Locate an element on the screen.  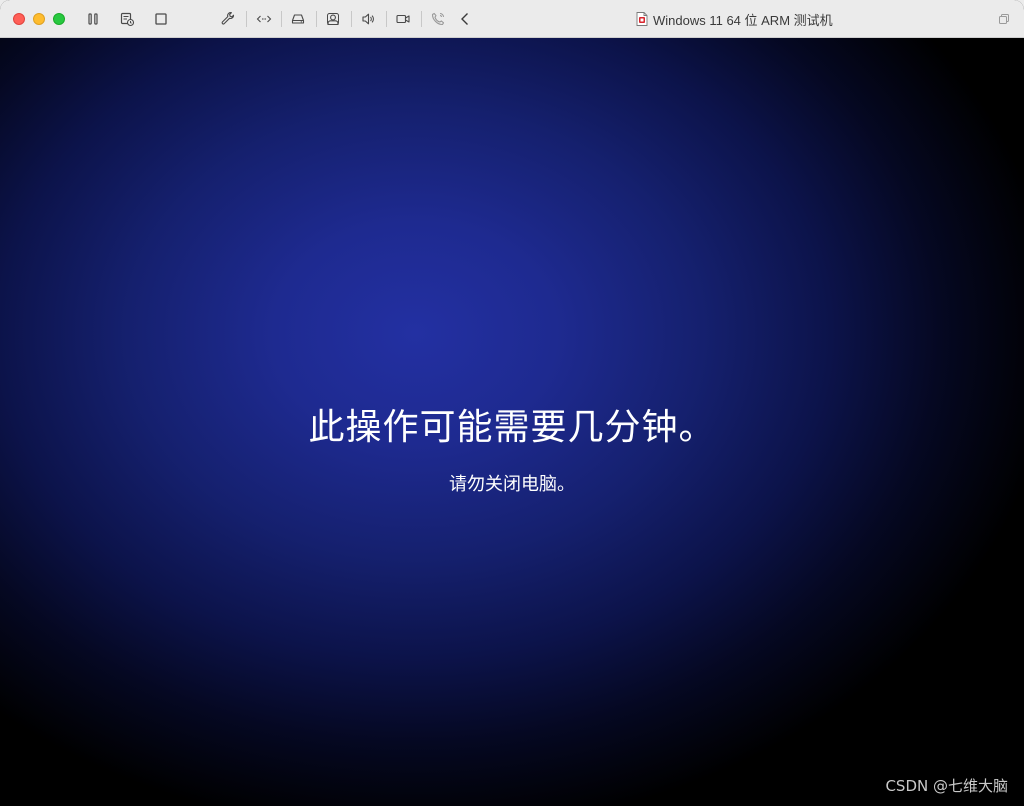
snapshot-icon is located at coordinates (127, 19).